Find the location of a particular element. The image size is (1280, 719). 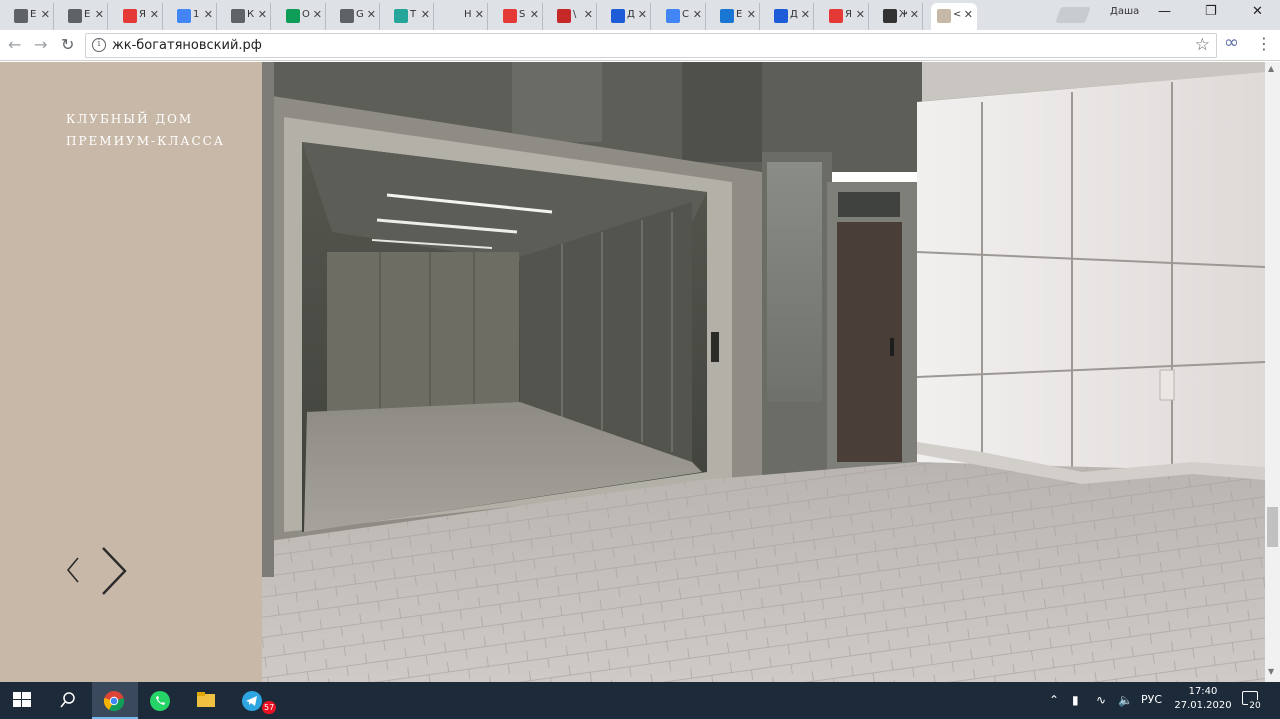

clock-time: 17:40 is located at coordinates (1203, 691).